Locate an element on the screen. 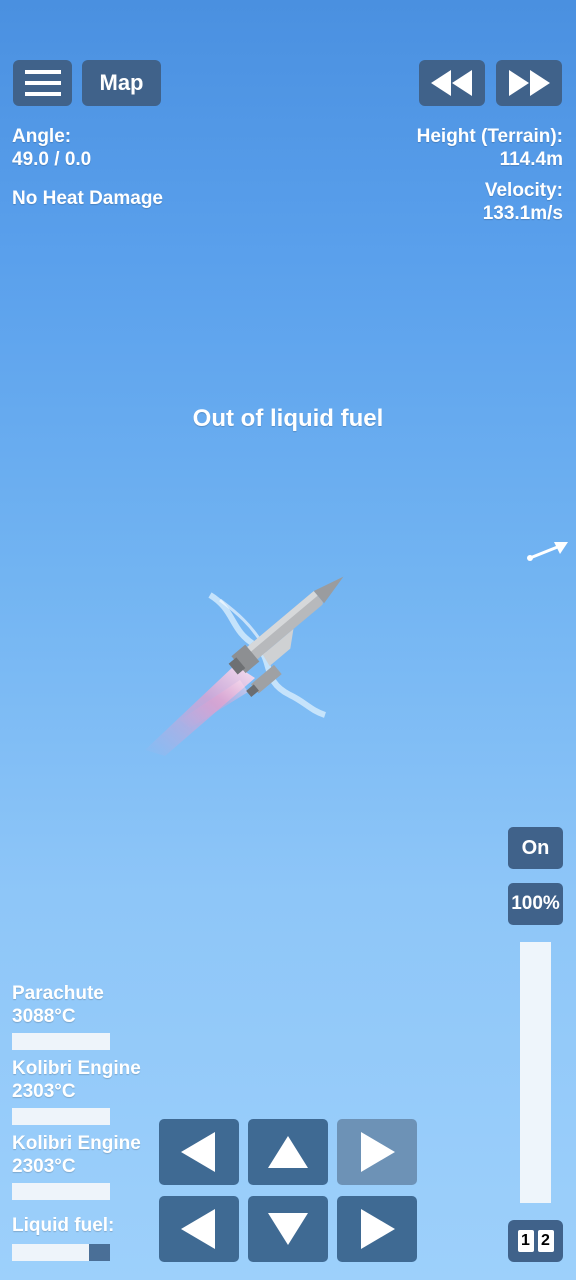 The height and width of the screenshot is (1280, 576). map-button: Map is located at coordinates (121, 83).